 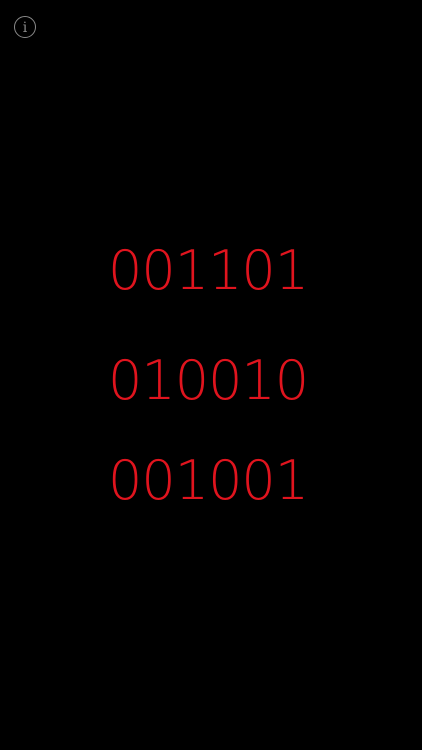 I want to click on seconds-binary-readout: 001001, so click(x=208, y=480).